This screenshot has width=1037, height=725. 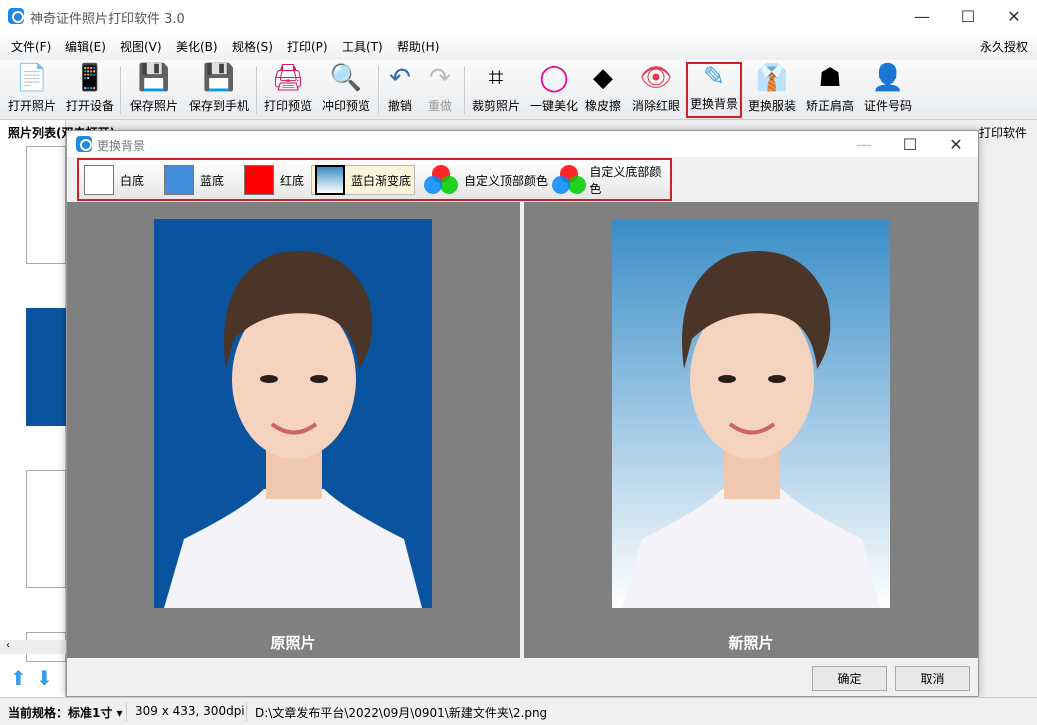 What do you see at coordinates (418, 46) in the screenshot?
I see `menu-help: 帮助(H)` at bounding box center [418, 46].